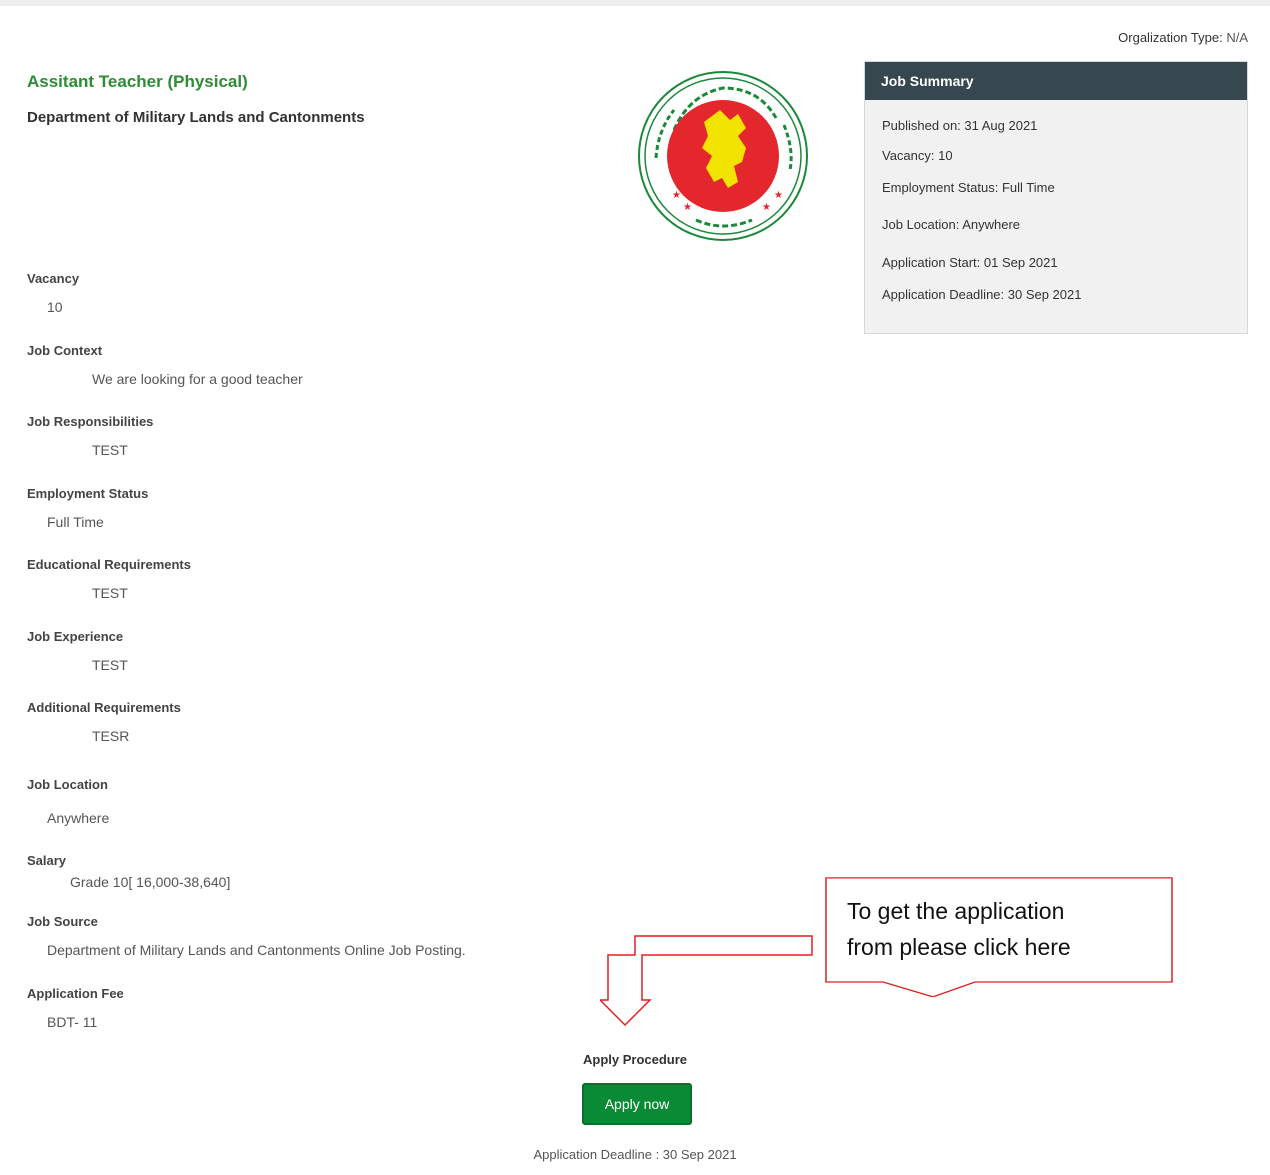 This screenshot has height=1175, width=1270. Describe the element at coordinates (75, 993) in the screenshot. I see `application-fee-label: Application Fee` at that location.